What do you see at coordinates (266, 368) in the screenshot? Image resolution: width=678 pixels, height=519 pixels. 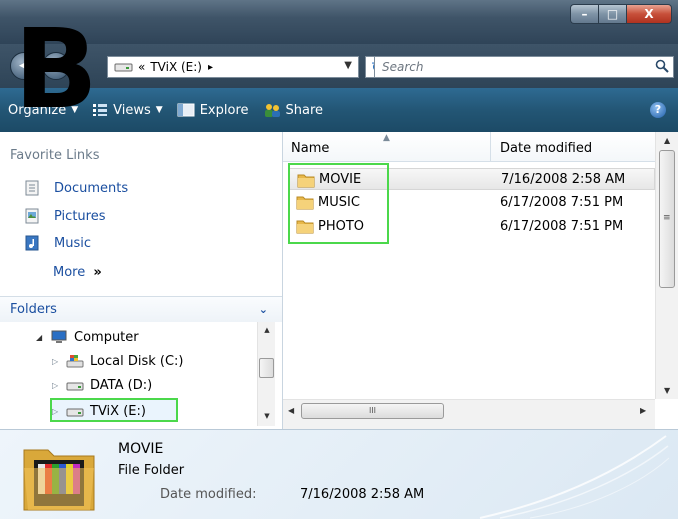 I see `scrollbar-thumb` at bounding box center [266, 368].